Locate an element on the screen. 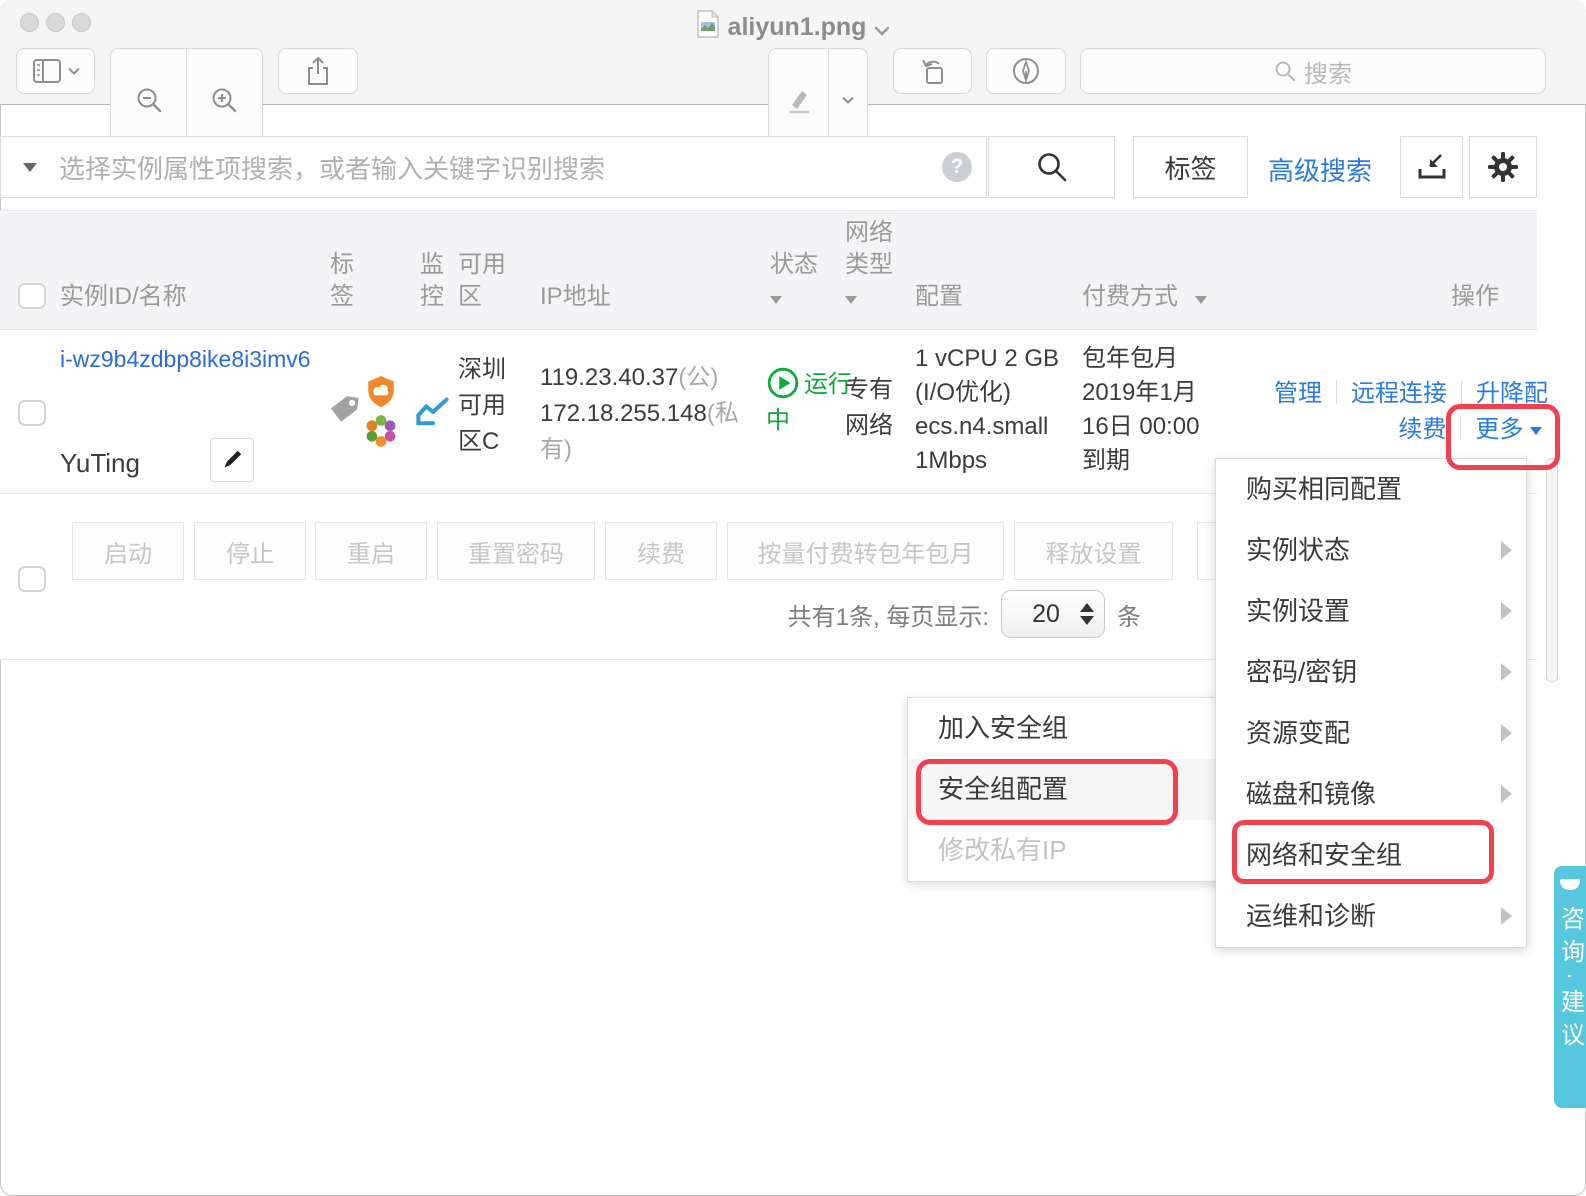  reset-password-button: 重置密码 is located at coordinates (516, 551).